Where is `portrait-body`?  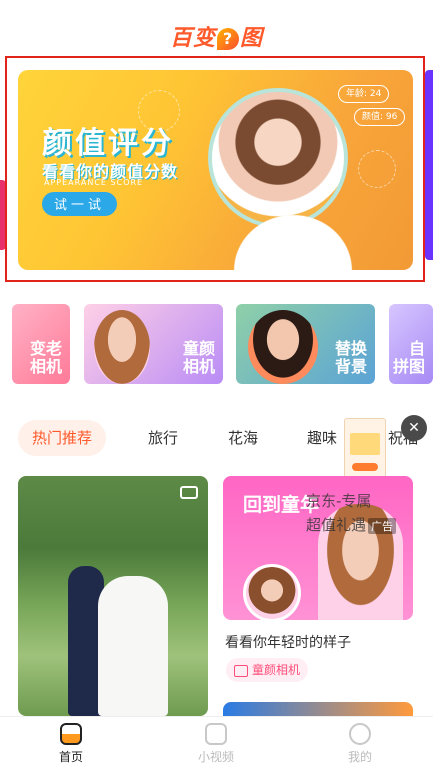 portrait-body is located at coordinates (293, 235).